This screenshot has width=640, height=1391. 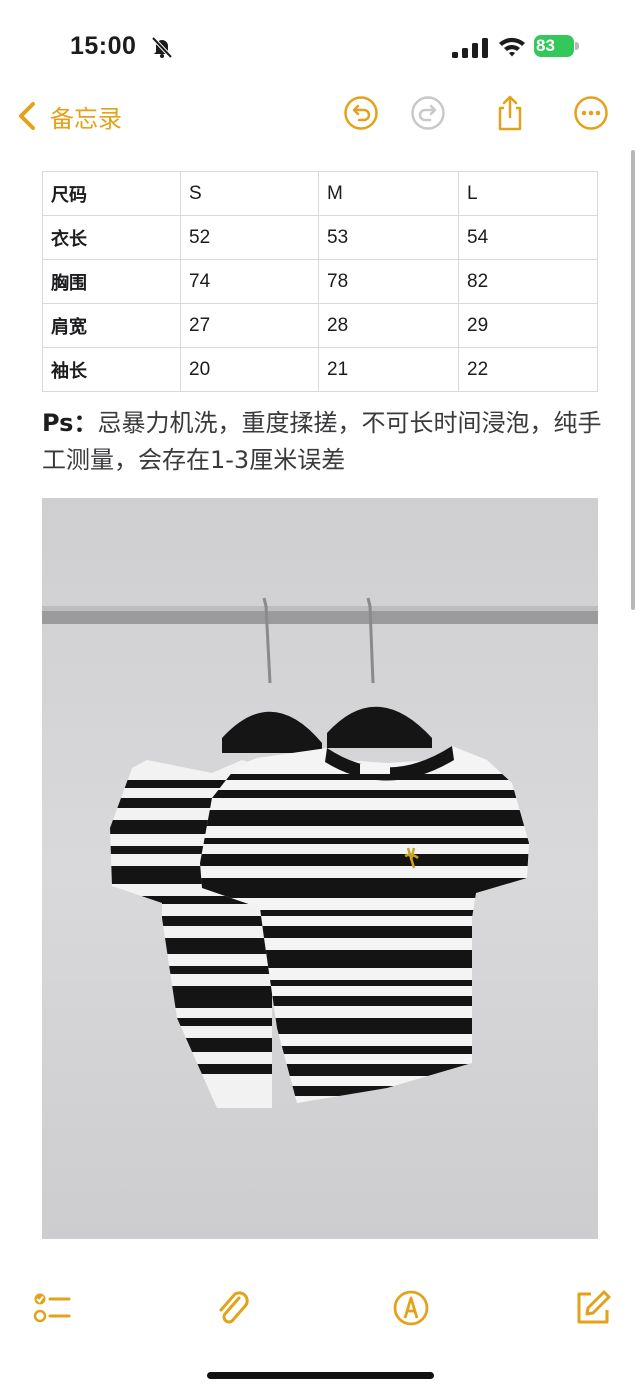 What do you see at coordinates (320, 45) in the screenshot?
I see `status-bar: 15:00 83` at bounding box center [320, 45].